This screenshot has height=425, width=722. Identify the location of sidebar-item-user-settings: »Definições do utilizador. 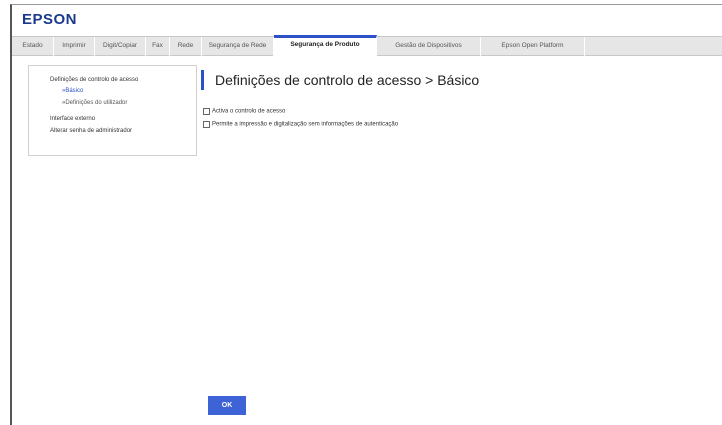
(94, 103).